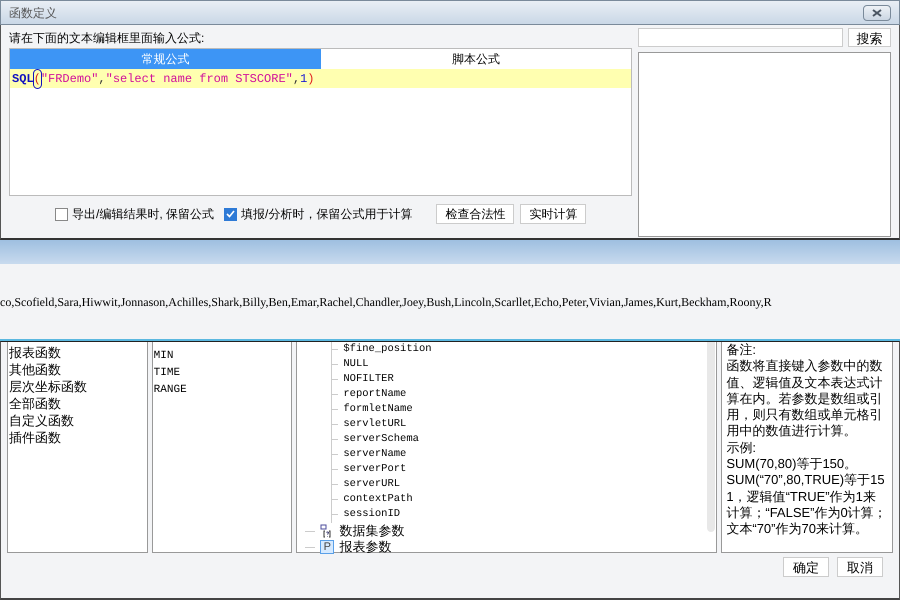  What do you see at coordinates (356, 364) in the screenshot?
I see `tree-item: NULL` at bounding box center [356, 364].